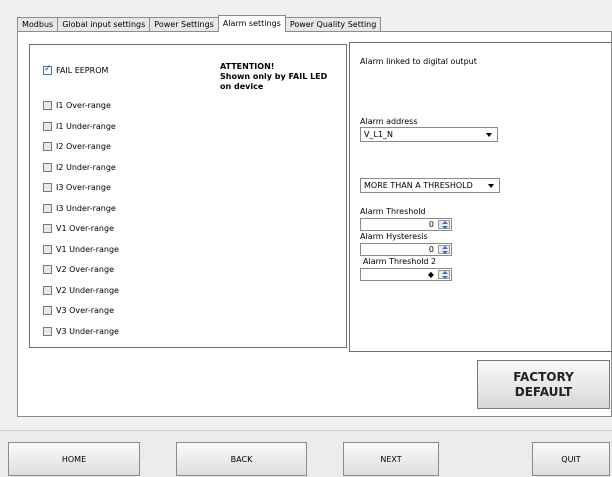  Describe the element at coordinates (430, 274) in the screenshot. I see `alarm-threshold-2-value: ◆` at that location.